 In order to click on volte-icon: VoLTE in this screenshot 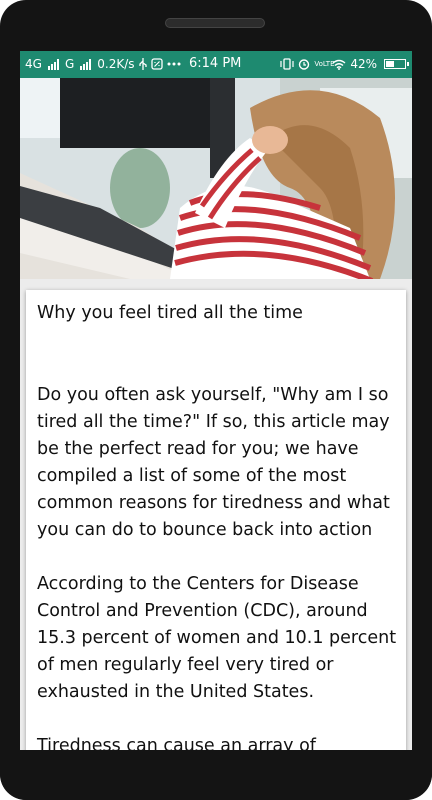, I will do `click(324, 63)`.